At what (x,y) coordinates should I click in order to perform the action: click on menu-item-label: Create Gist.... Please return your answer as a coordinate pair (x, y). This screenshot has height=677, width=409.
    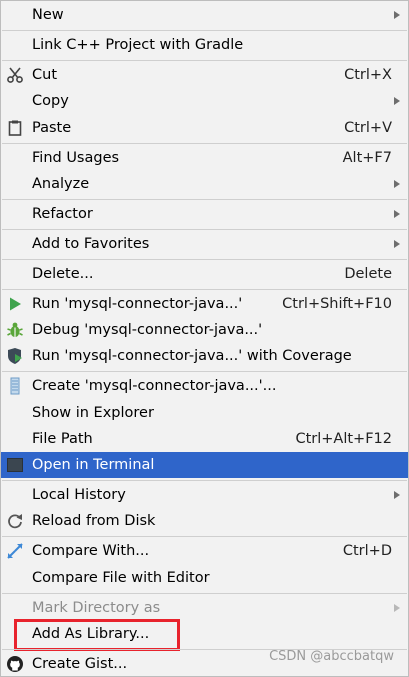
    Looking at the image, I should click on (80, 664).